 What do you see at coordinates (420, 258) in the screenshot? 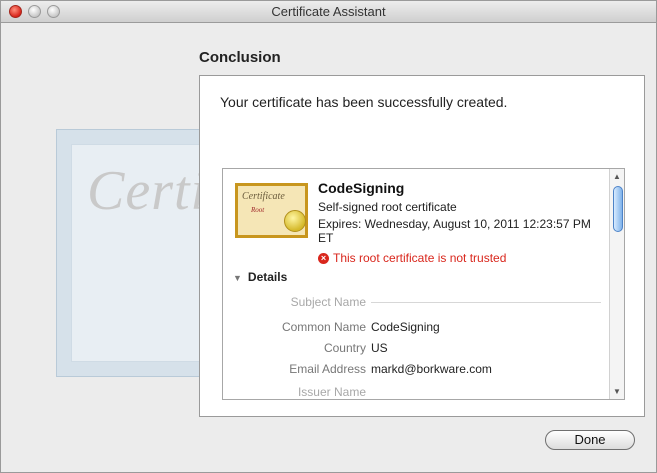
I see `trust-warning-text: This root certificate is not trusted` at bounding box center [420, 258].